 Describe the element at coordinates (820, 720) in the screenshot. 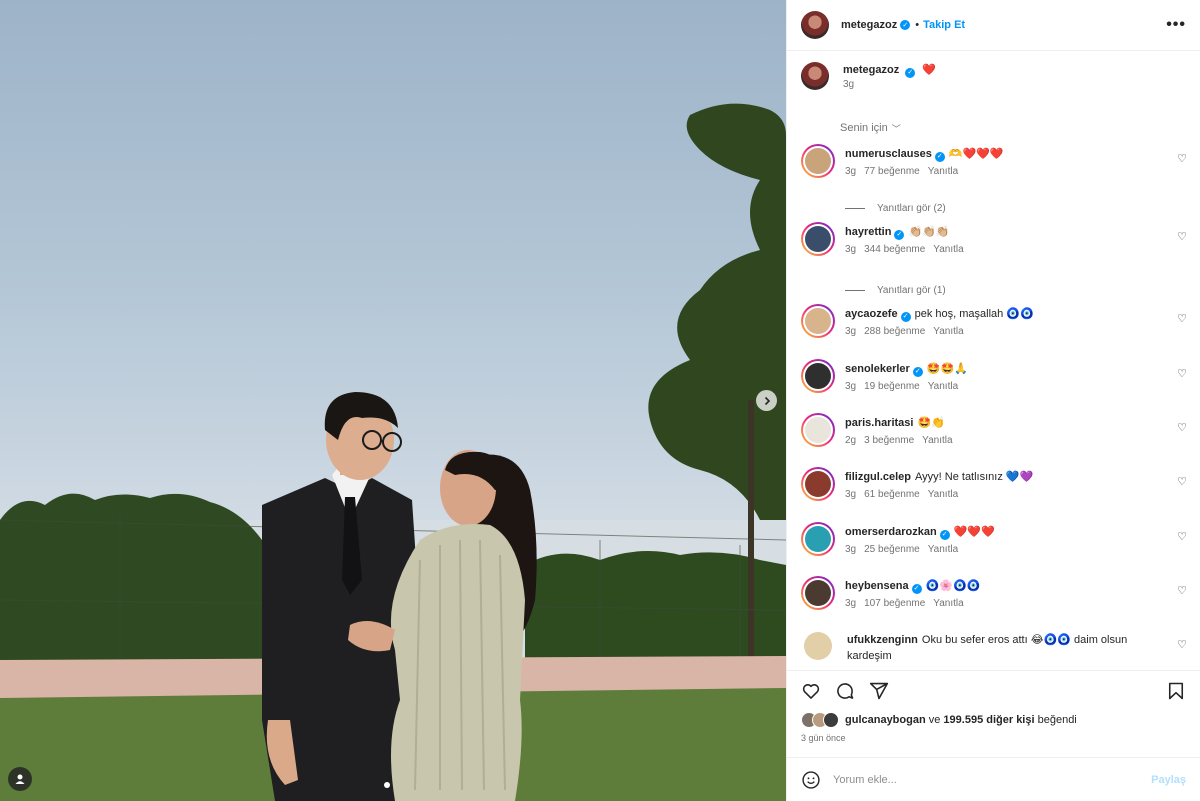

I see `liked-by-avatars` at that location.